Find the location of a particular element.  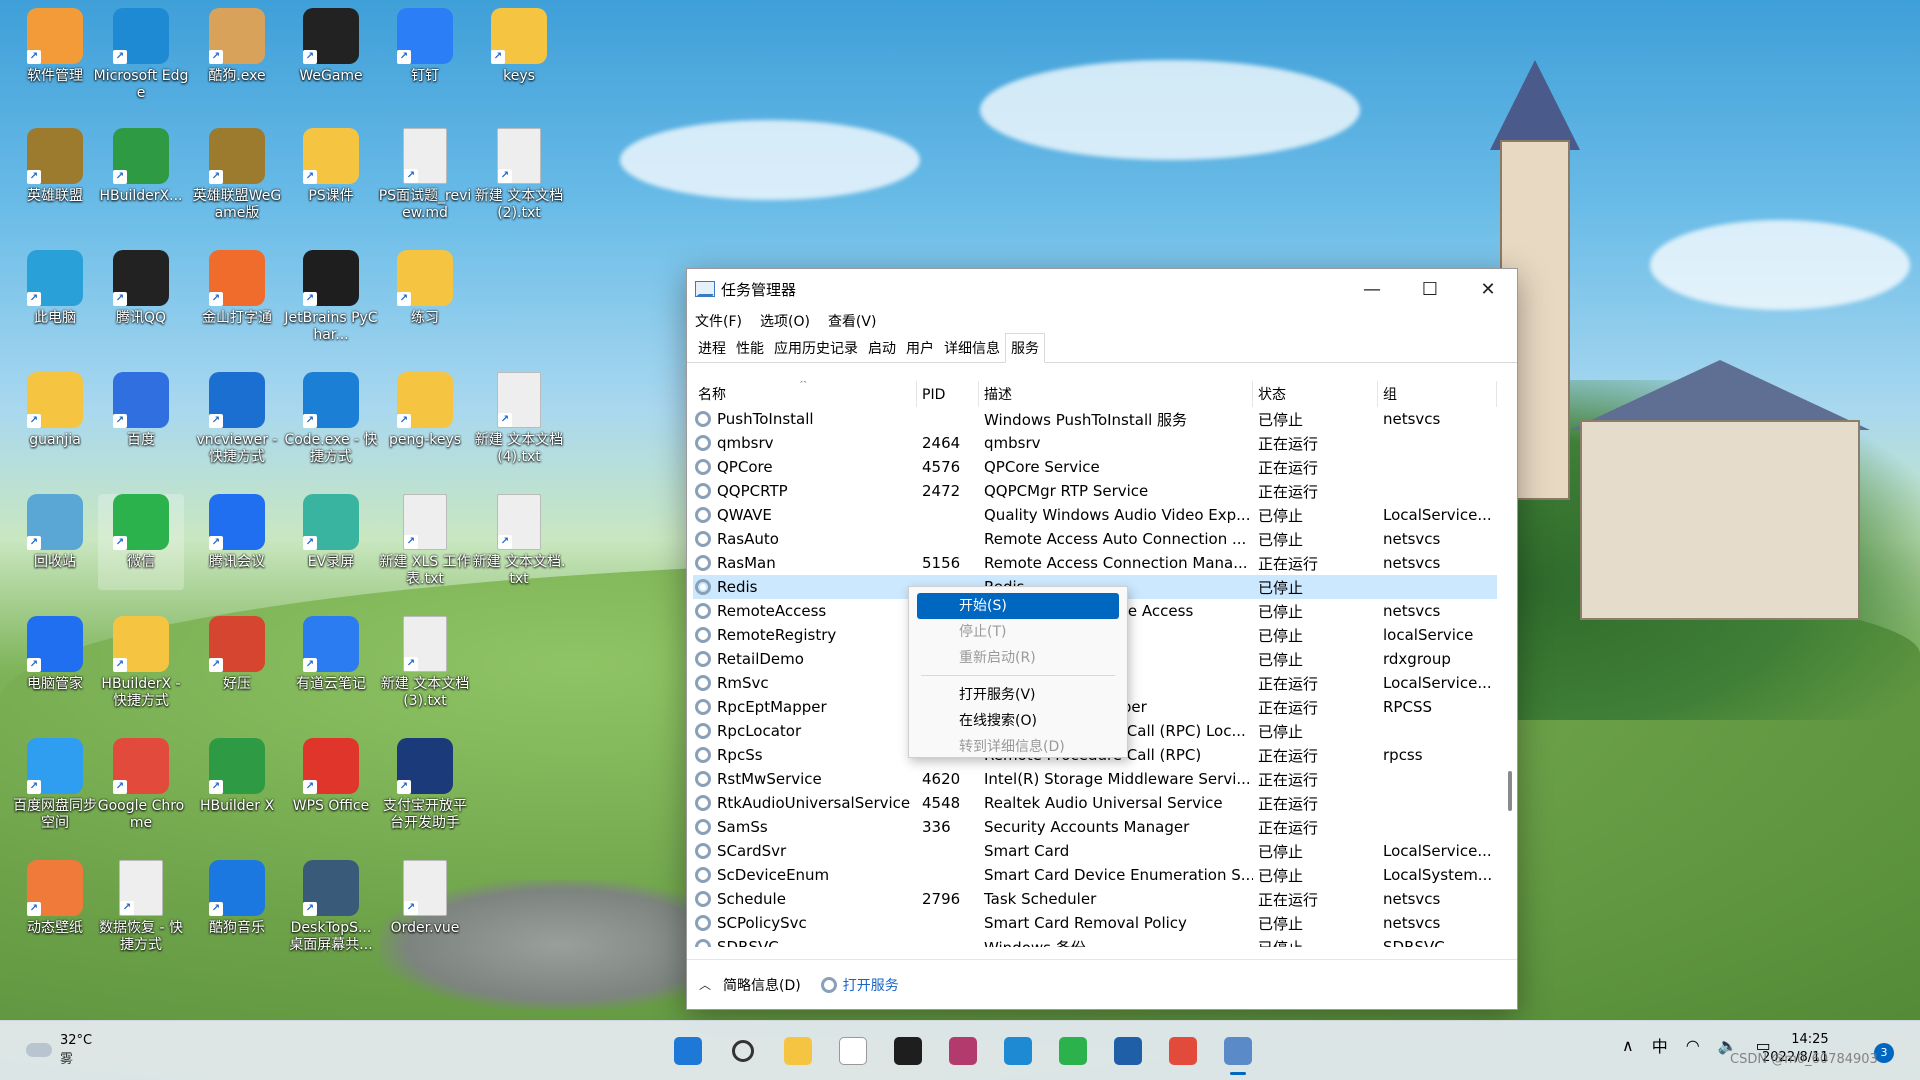

desktop-icon: ↗ PS面试题_review.md is located at coordinates (425, 176).